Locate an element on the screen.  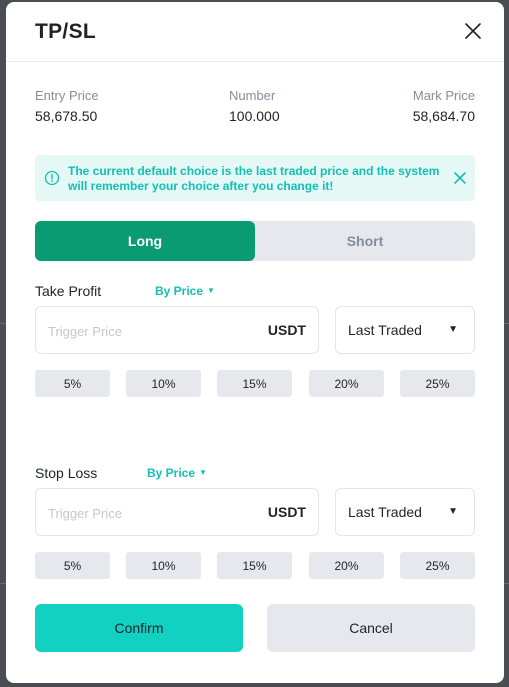
stop-loss-pct-20: 20% is located at coordinates (346, 565).